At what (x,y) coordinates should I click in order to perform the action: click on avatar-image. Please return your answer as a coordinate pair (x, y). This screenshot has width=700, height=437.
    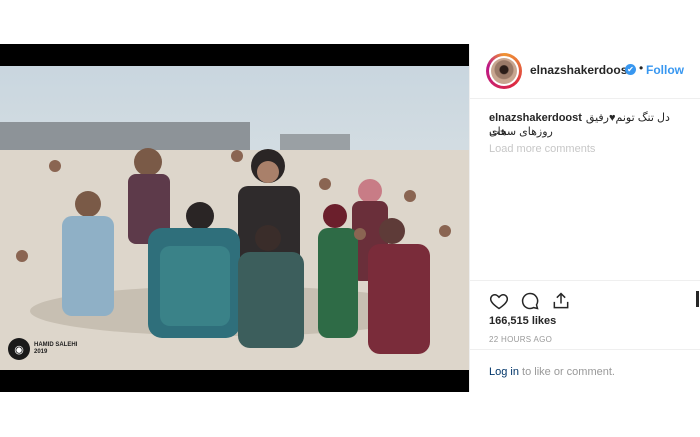
    Looking at the image, I should click on (504, 71).